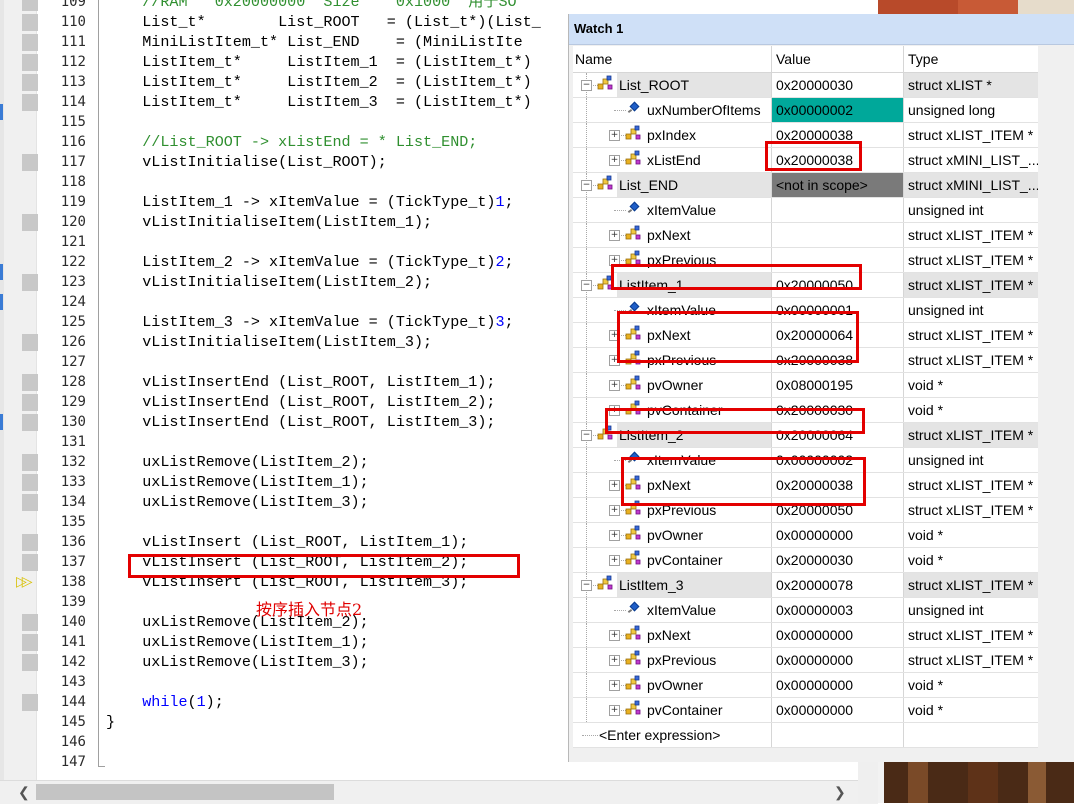  I want to click on watch-variable-row: − List_ROOT 0x20000030 struct xLIST *, so click(805, 85).